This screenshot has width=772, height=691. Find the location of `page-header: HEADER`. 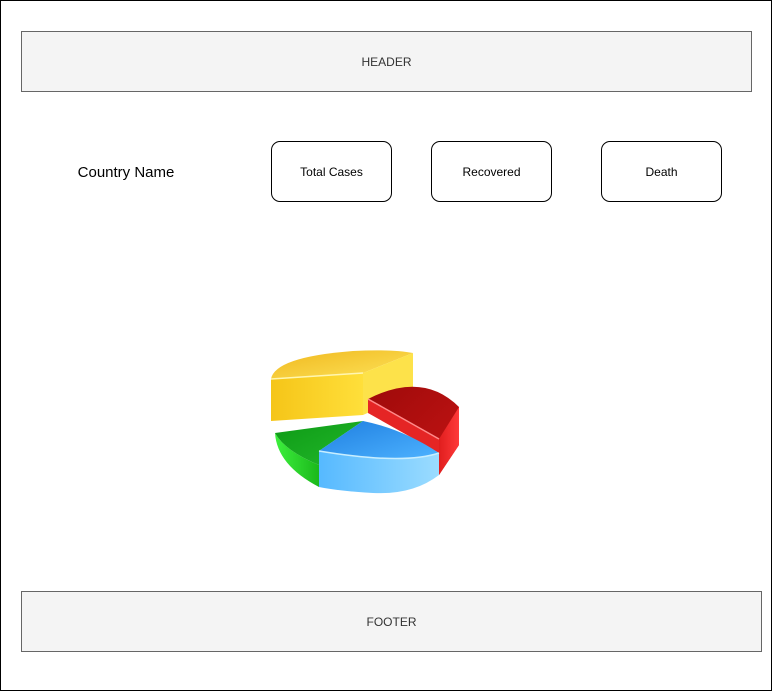

page-header: HEADER is located at coordinates (386, 61).